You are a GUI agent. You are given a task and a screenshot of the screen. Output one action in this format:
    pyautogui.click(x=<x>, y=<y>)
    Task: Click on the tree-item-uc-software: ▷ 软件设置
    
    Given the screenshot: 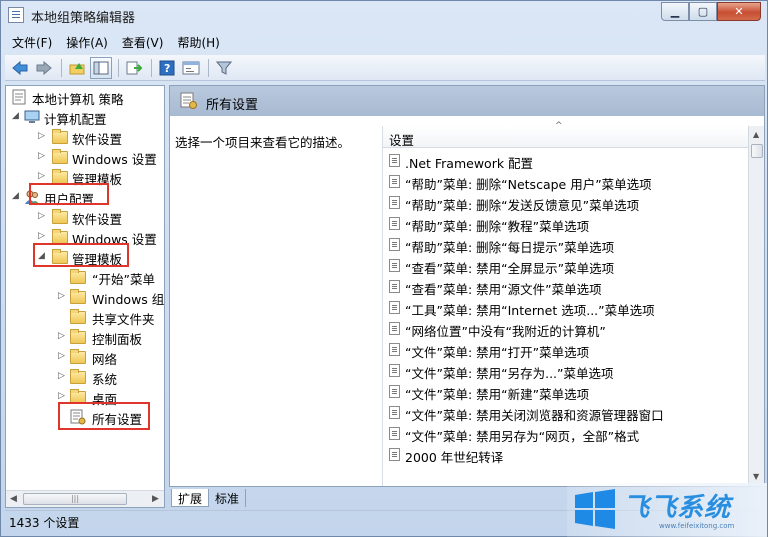 What is the action you would take?
    pyautogui.click(x=85, y=217)
    